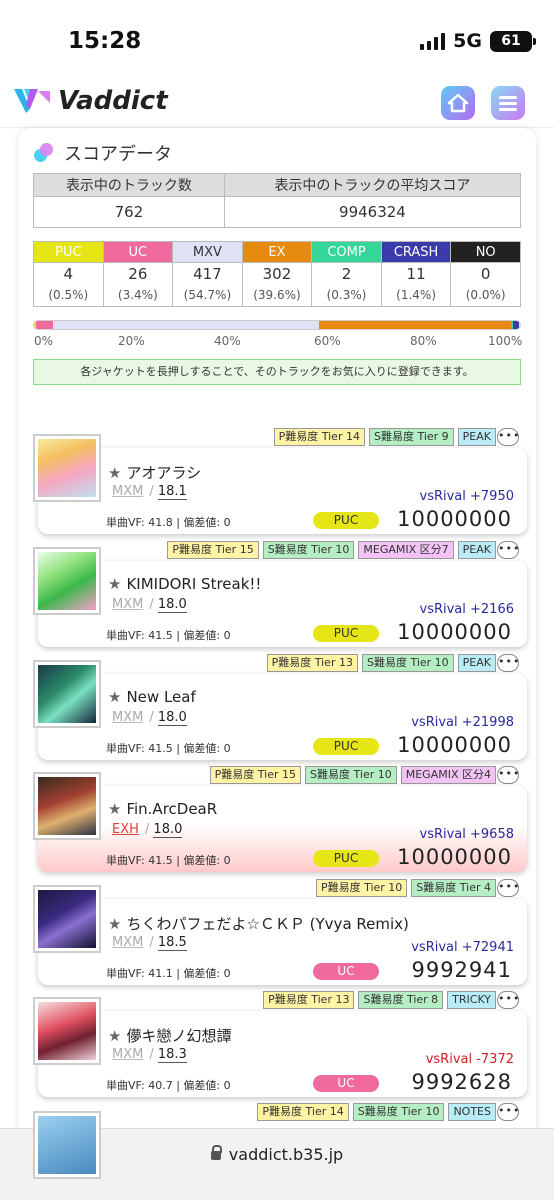 Image resolution: width=554 pixels, height=1200 pixels. I want to click on url-text: vaddict.b35.jp, so click(286, 1154).